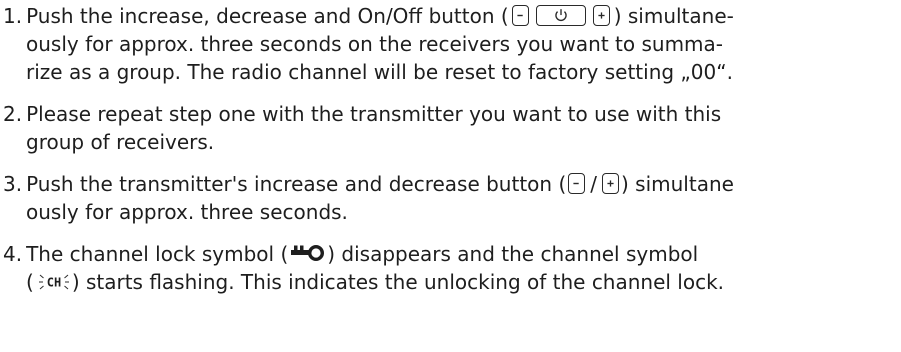 Image resolution: width=901 pixels, height=352 pixels. What do you see at coordinates (673, 16) in the screenshot?
I see `step-1-text-b: ) simultane-` at bounding box center [673, 16].